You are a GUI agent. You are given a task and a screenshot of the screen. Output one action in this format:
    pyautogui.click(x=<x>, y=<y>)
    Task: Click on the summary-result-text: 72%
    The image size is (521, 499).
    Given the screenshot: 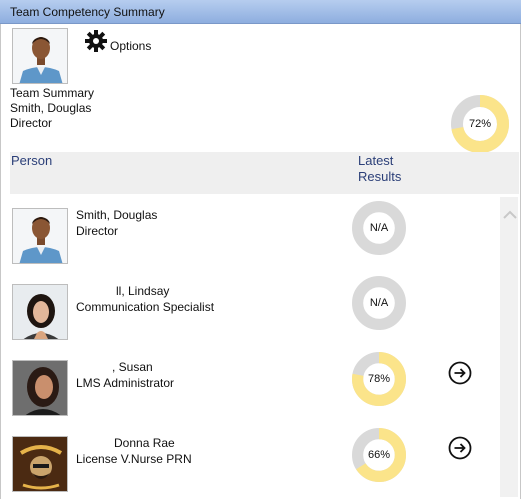 What is the action you would take?
    pyautogui.click(x=480, y=124)
    